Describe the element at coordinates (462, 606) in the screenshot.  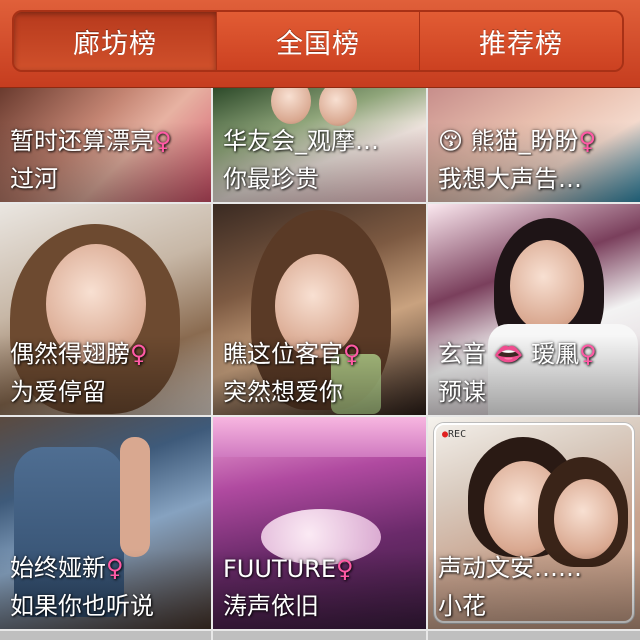
I see `user-status-text: 小花` at that location.